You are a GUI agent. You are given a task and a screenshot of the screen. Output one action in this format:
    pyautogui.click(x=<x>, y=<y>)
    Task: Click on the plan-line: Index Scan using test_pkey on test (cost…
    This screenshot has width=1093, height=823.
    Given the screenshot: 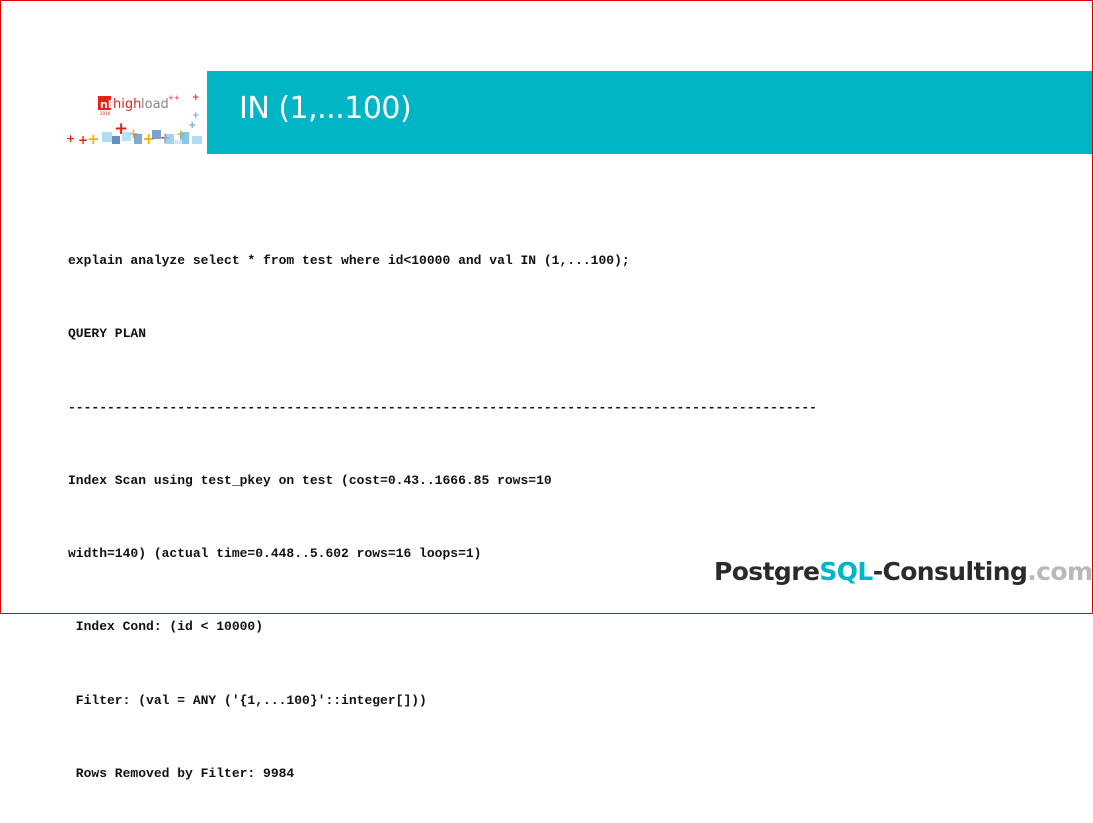 What is the action you would take?
    pyautogui.click(x=310, y=480)
    